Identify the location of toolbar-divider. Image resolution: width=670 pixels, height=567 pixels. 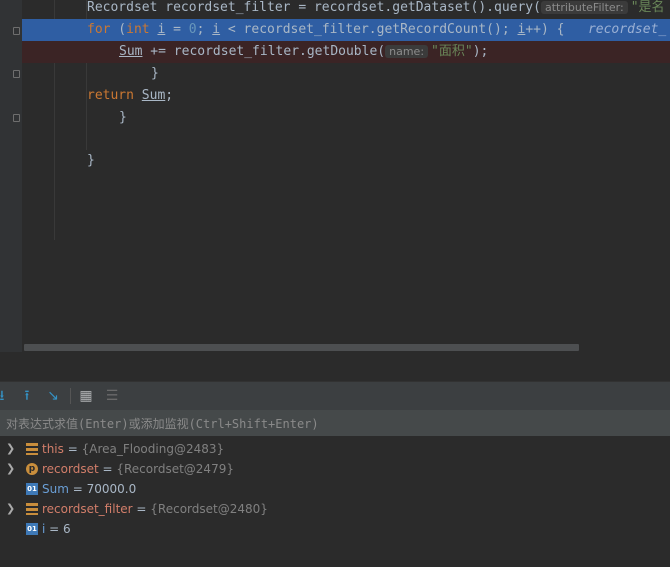
(70, 396).